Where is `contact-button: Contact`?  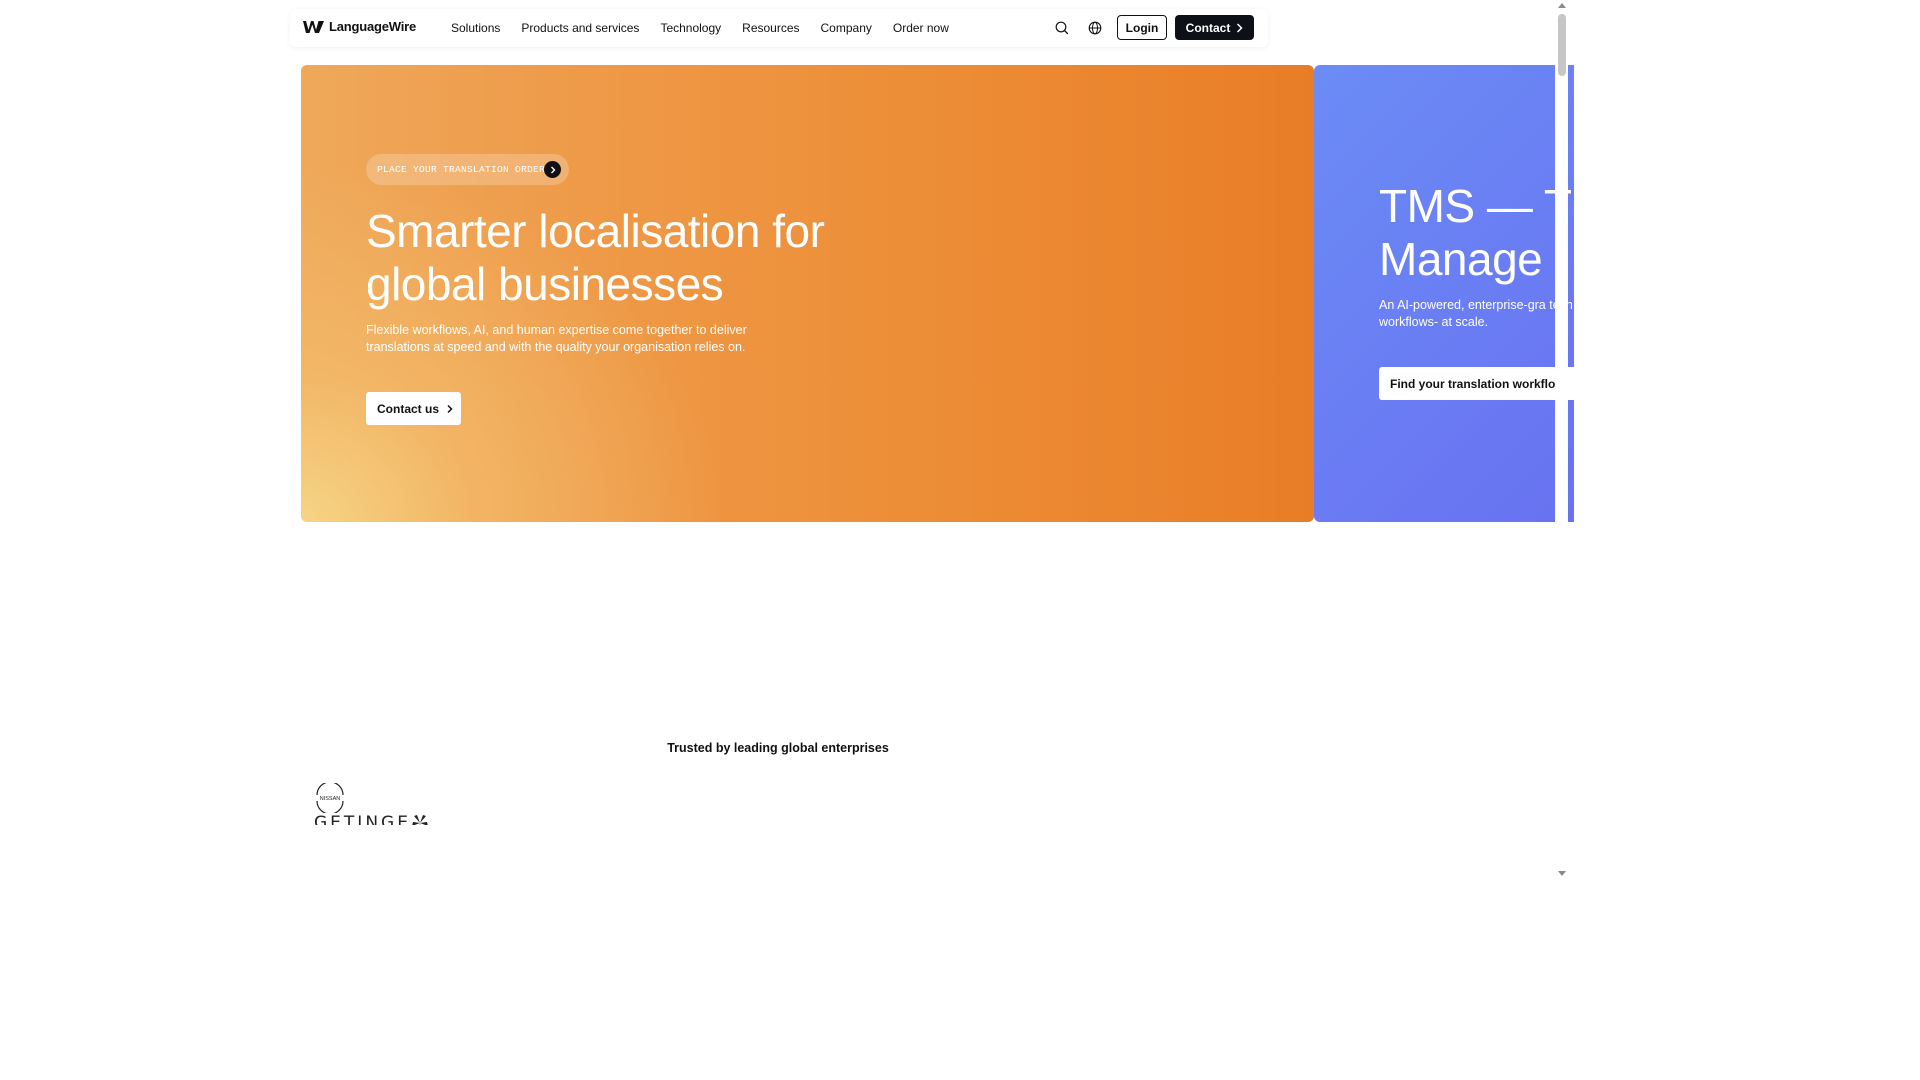 contact-button: Contact is located at coordinates (1214, 27).